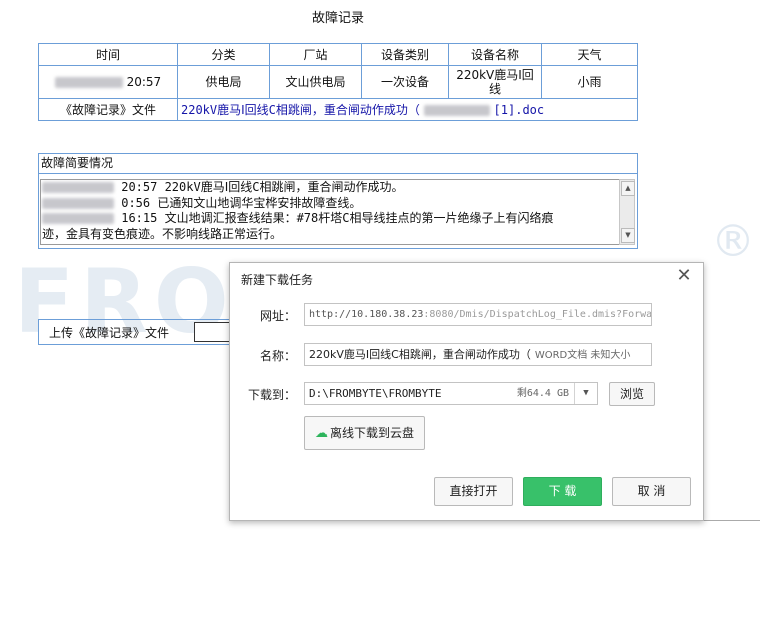 The height and width of the screenshot is (629, 760). What do you see at coordinates (627, 212) in the screenshot?
I see `summary-scrollbar: ▲ ▼` at bounding box center [627, 212].